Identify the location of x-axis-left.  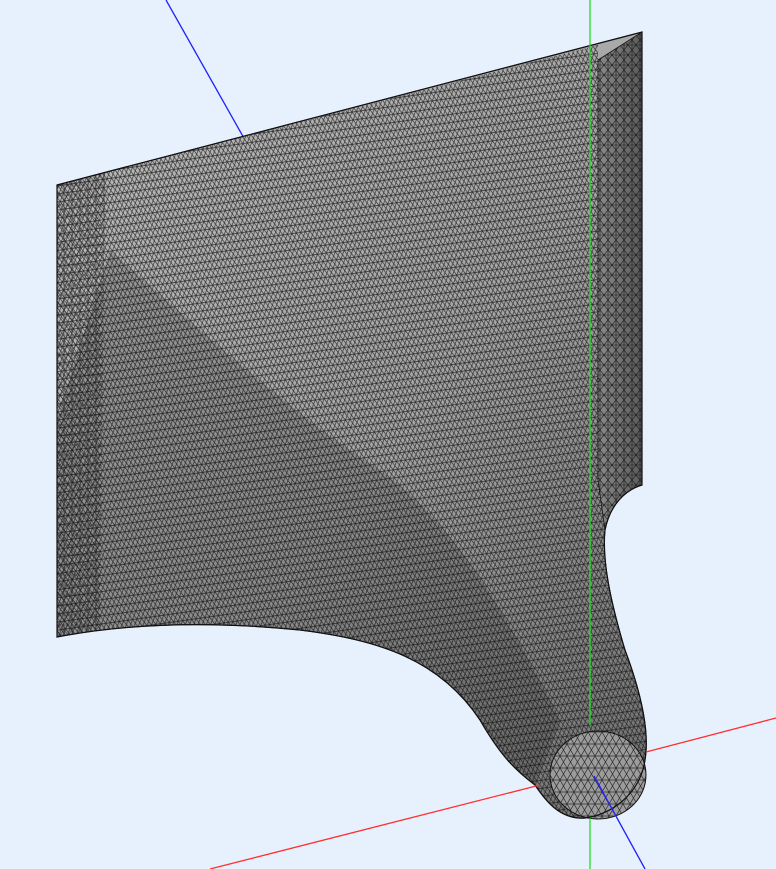
(375, 826).